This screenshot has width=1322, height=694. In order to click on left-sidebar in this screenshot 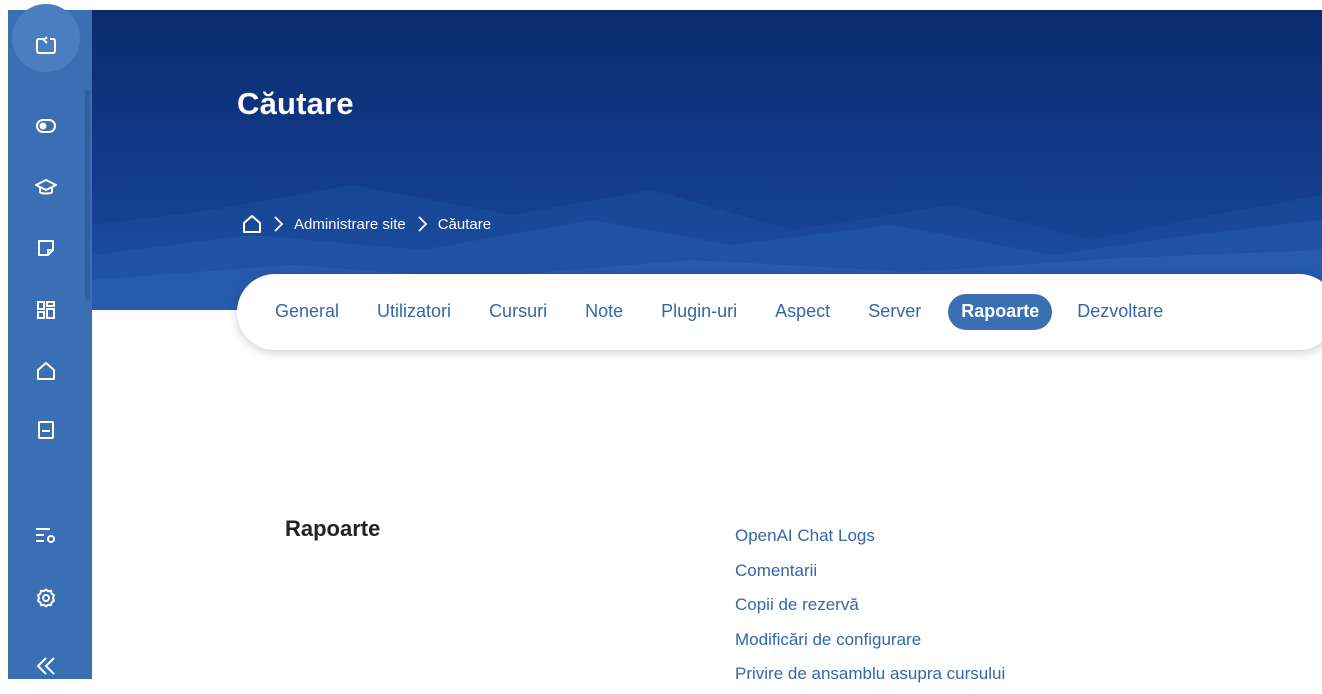, I will do `click(50, 341)`.